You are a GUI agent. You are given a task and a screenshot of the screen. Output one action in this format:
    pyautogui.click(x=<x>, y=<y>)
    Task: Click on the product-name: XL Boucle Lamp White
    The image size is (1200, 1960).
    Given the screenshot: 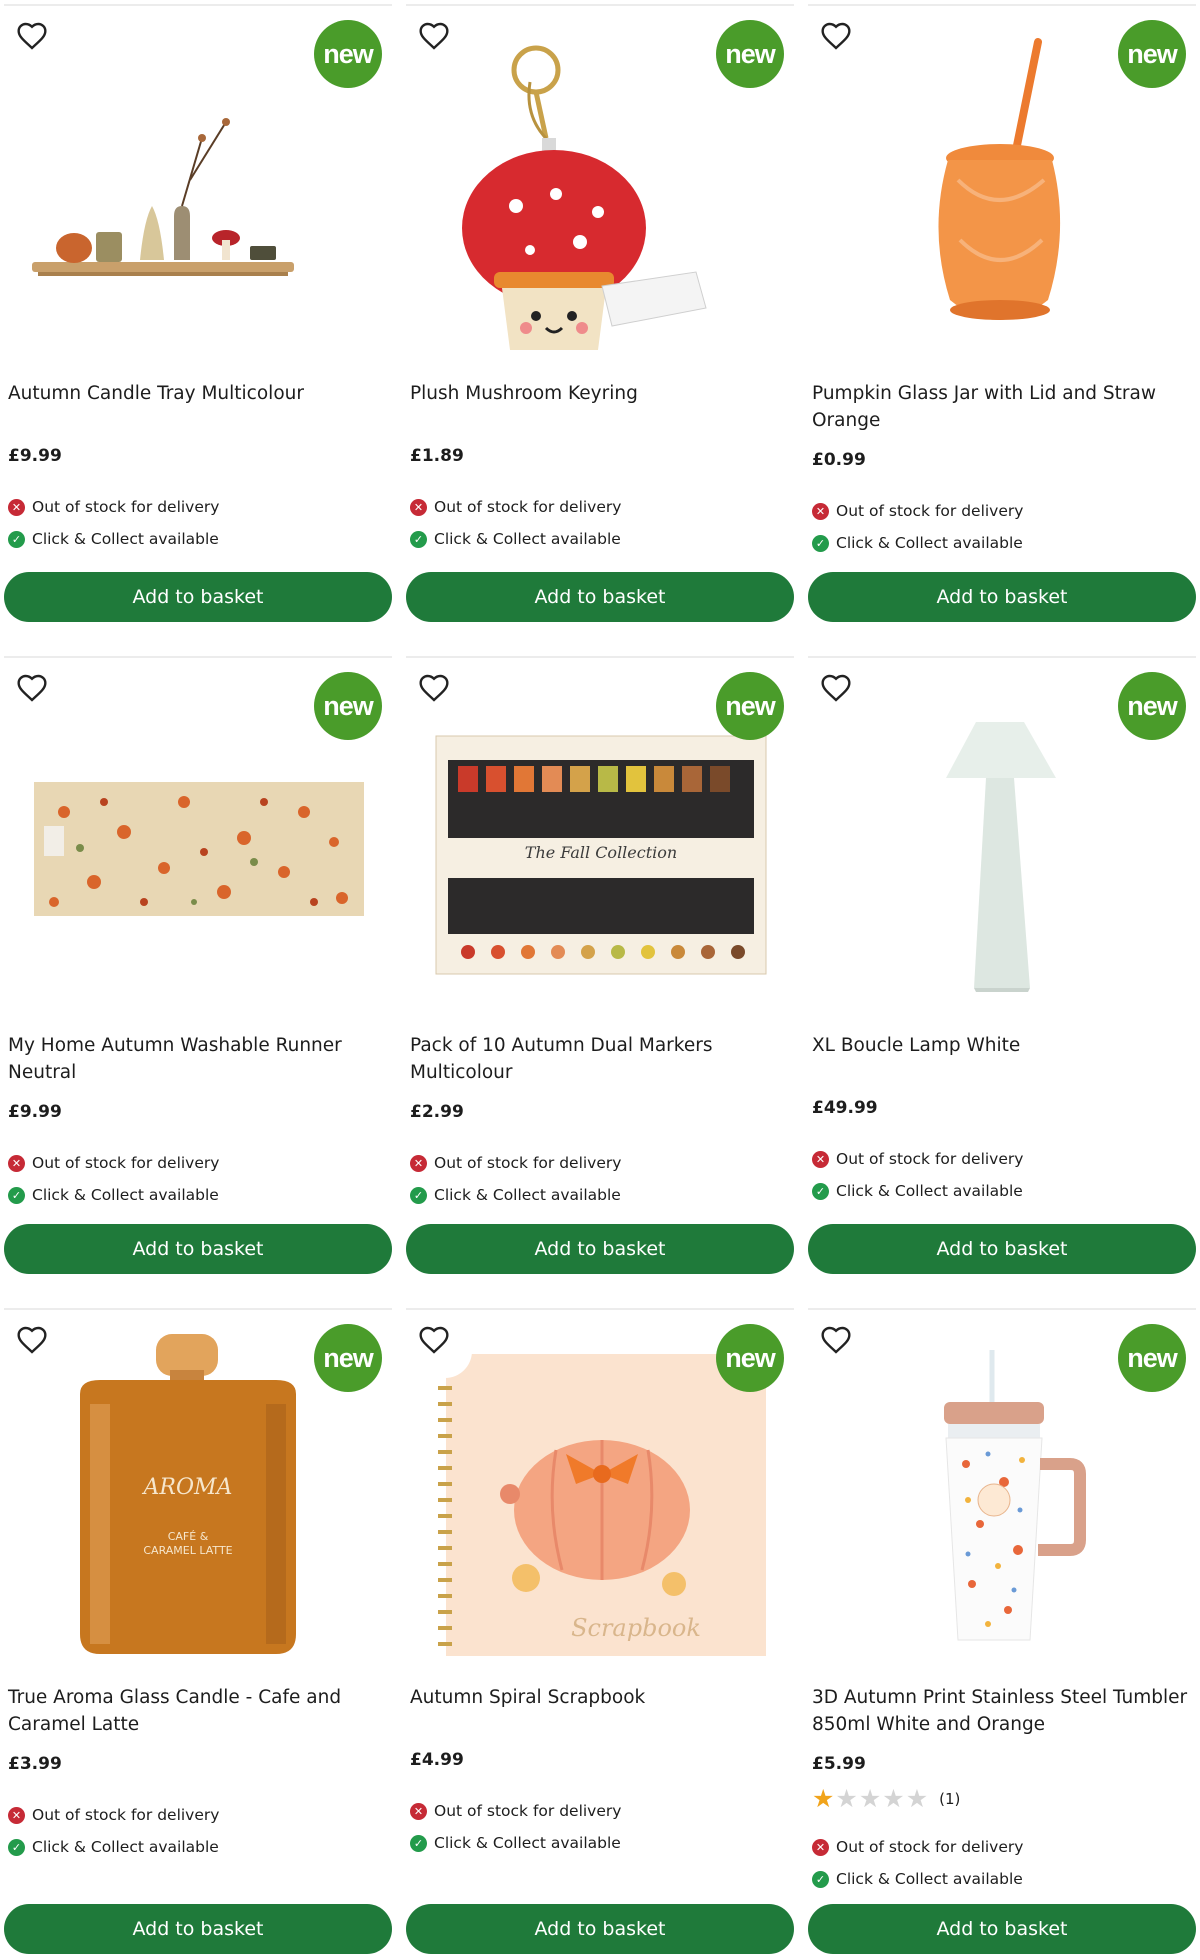 What is the action you would take?
    pyautogui.click(x=1002, y=1045)
    